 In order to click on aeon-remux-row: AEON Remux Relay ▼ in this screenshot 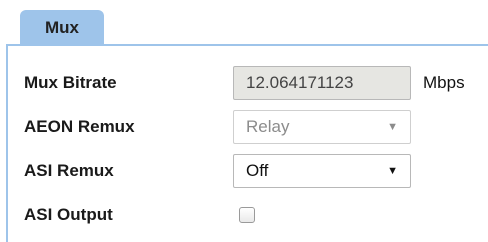, I will do `click(248, 127)`.